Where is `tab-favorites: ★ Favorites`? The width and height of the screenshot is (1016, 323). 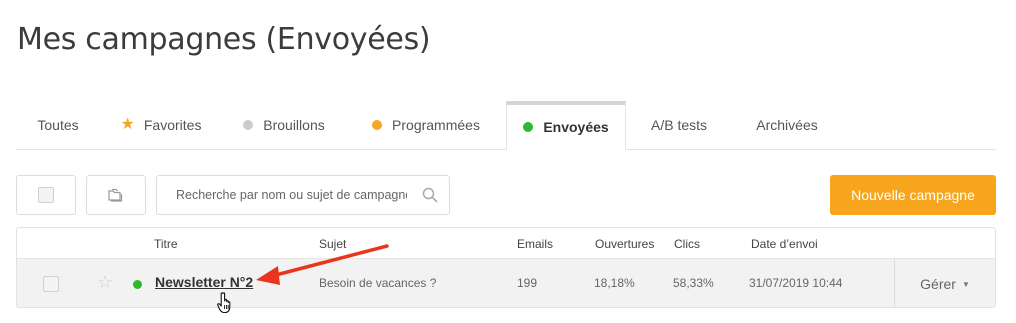
tab-favorites: ★ Favorites is located at coordinates (161, 125).